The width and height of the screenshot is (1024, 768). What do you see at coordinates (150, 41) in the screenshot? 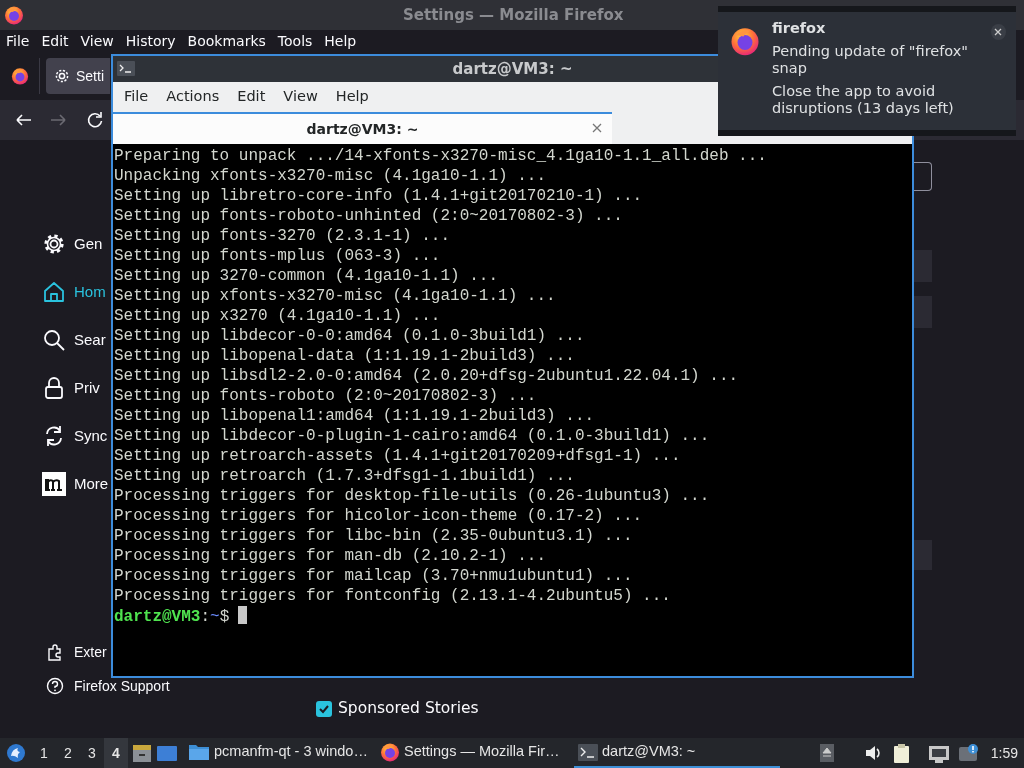
I see `menu-item: History` at bounding box center [150, 41].